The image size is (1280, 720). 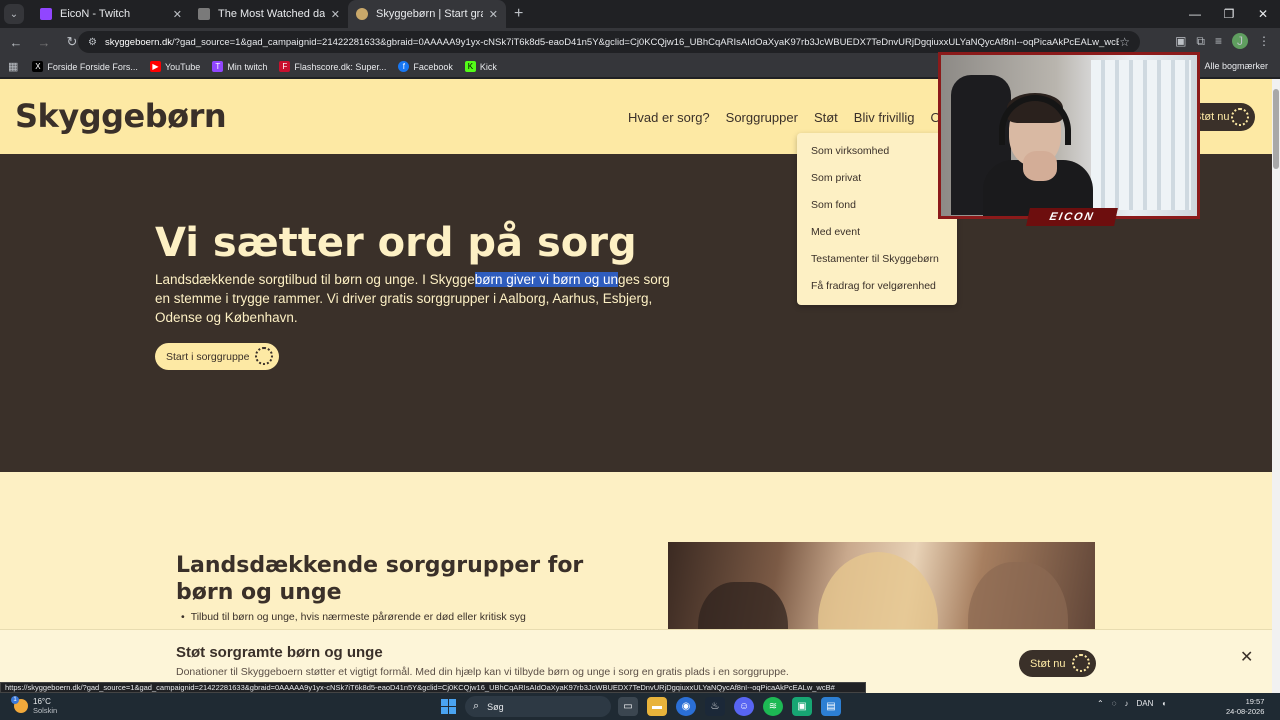 I want to click on spotify-icon: ≋, so click(x=773, y=706).